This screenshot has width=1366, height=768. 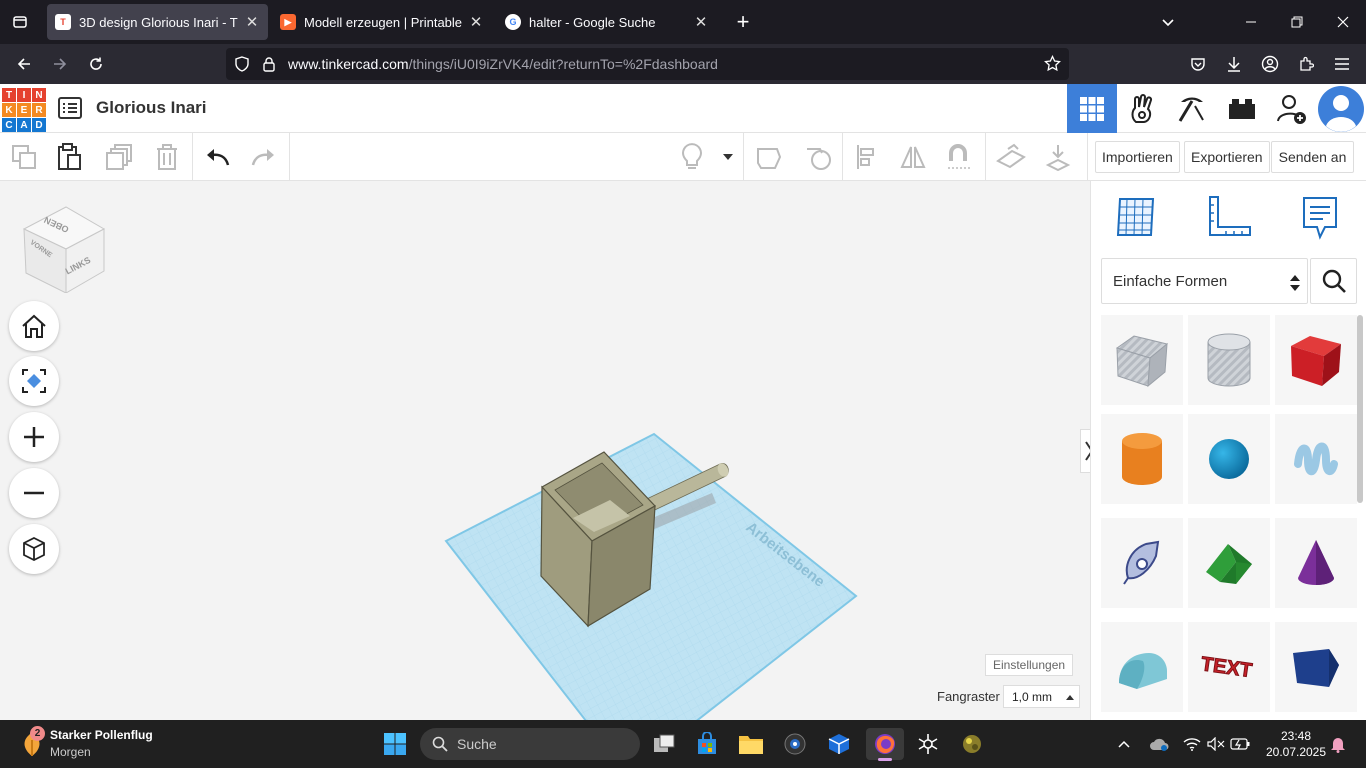 I want to click on delete-trash-icon, so click(x=167, y=157).